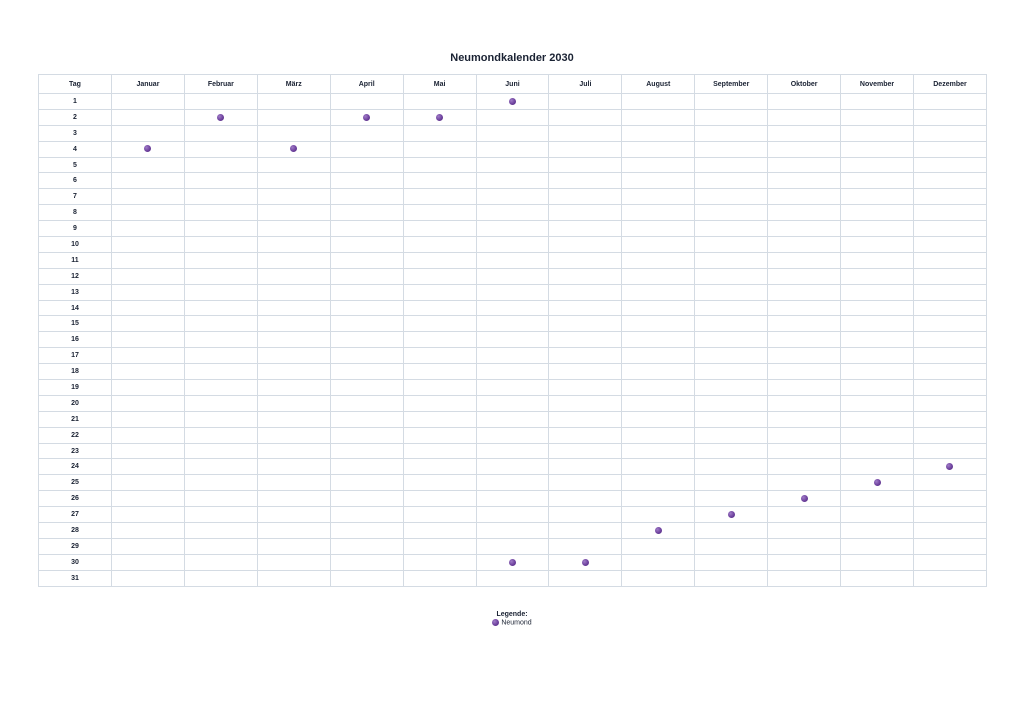 The image size is (1024, 723). I want to click on day-number: 25, so click(75, 483).